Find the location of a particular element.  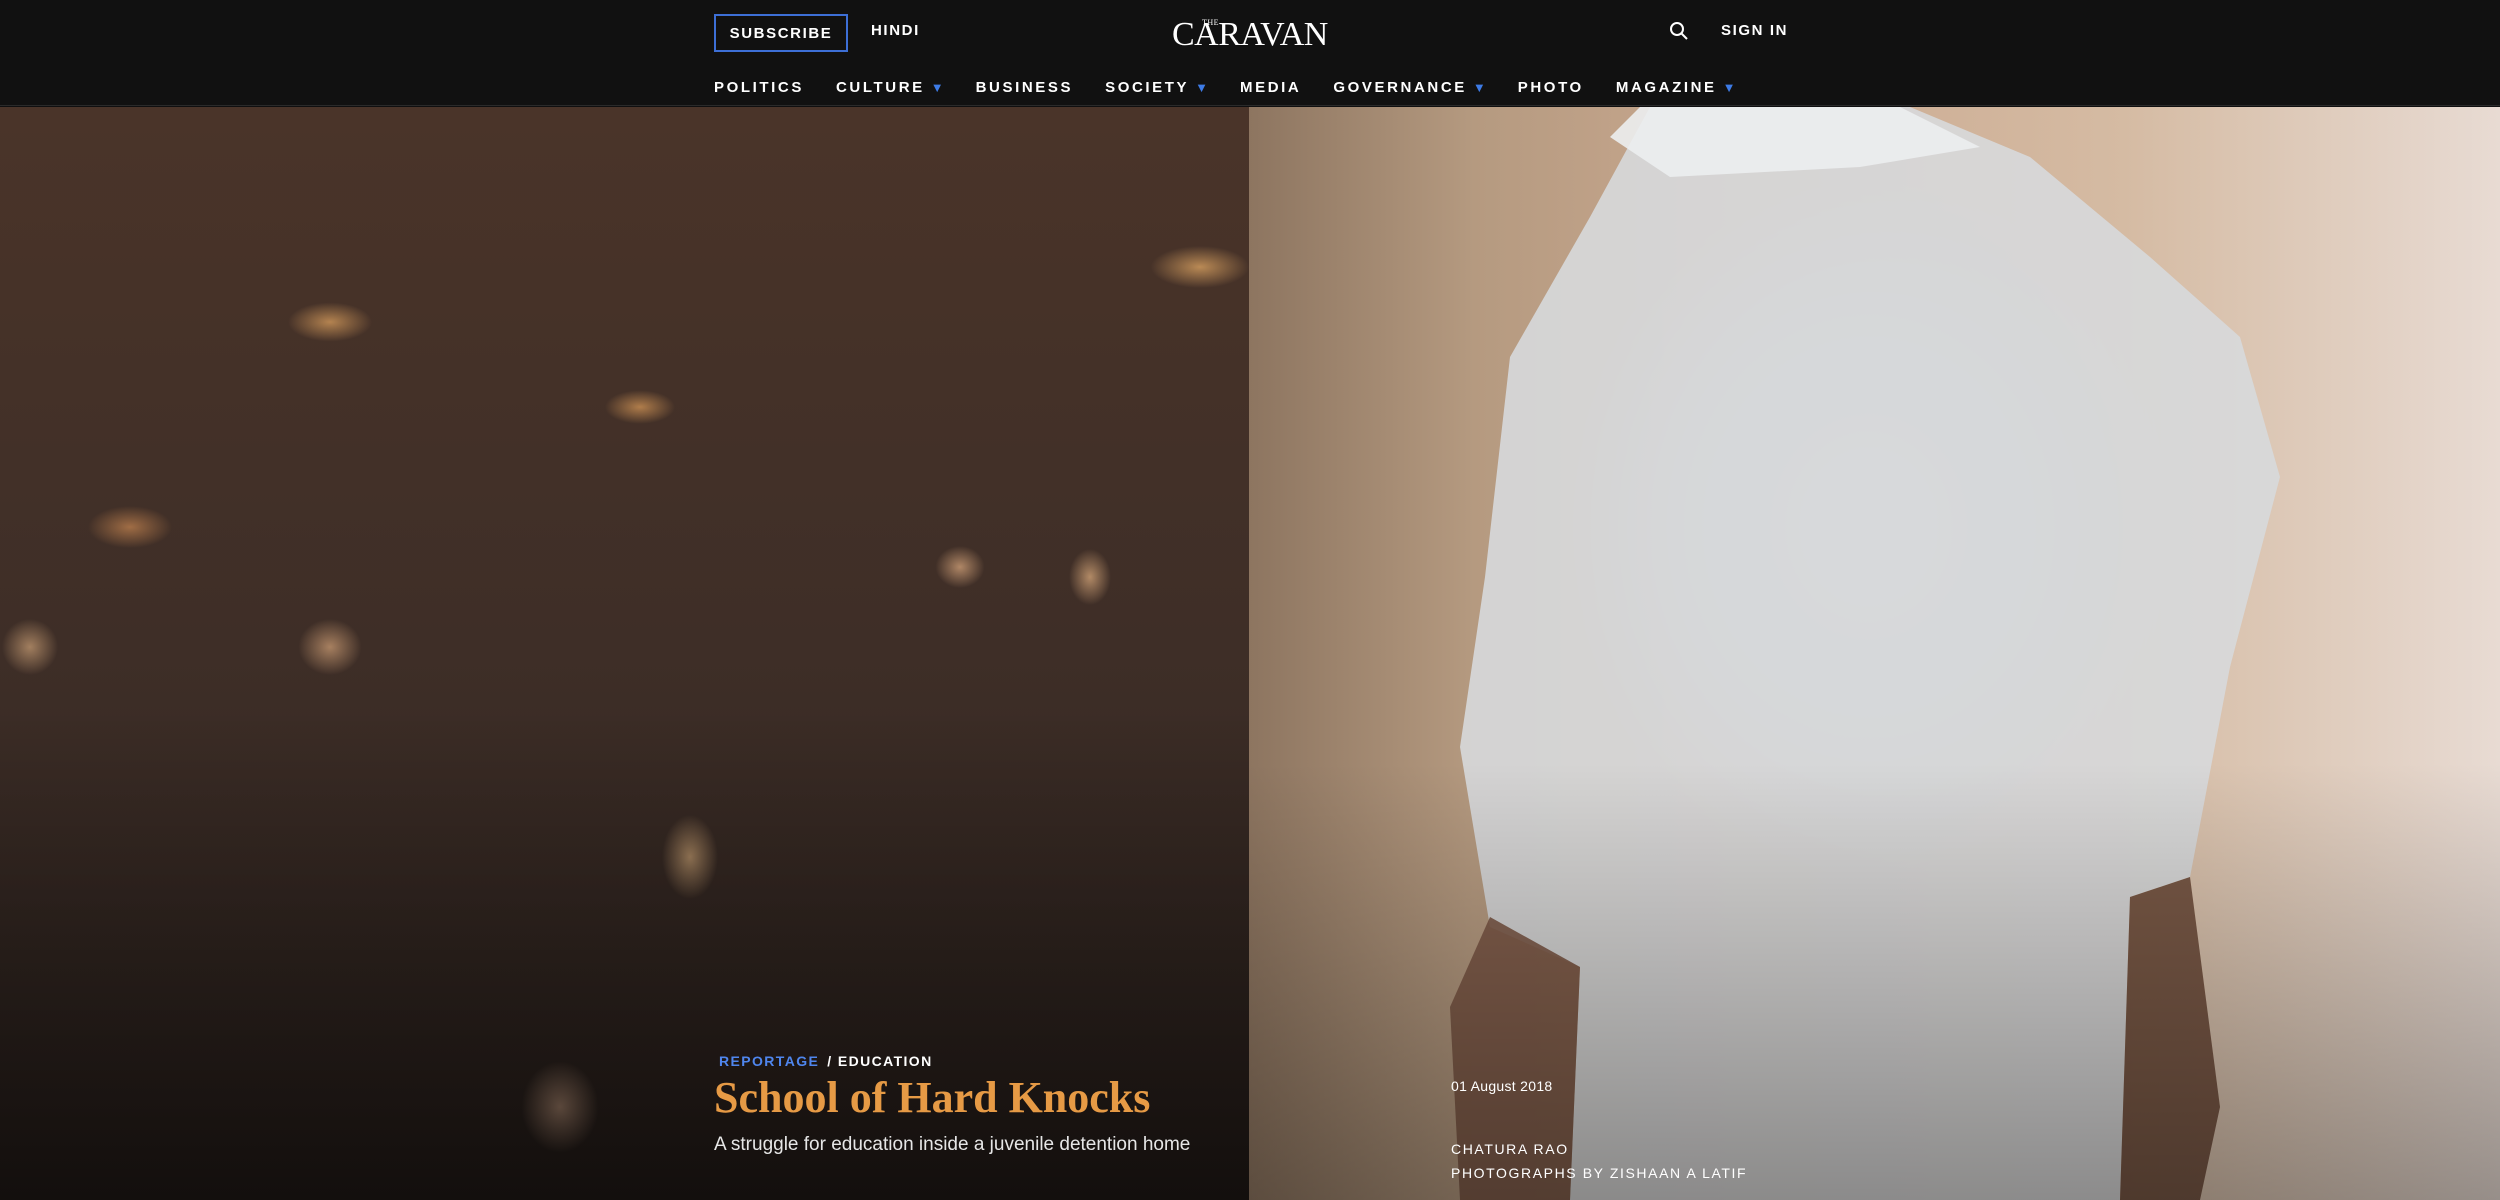

site-logo: THE CARAVAN is located at coordinates (1252, 34).